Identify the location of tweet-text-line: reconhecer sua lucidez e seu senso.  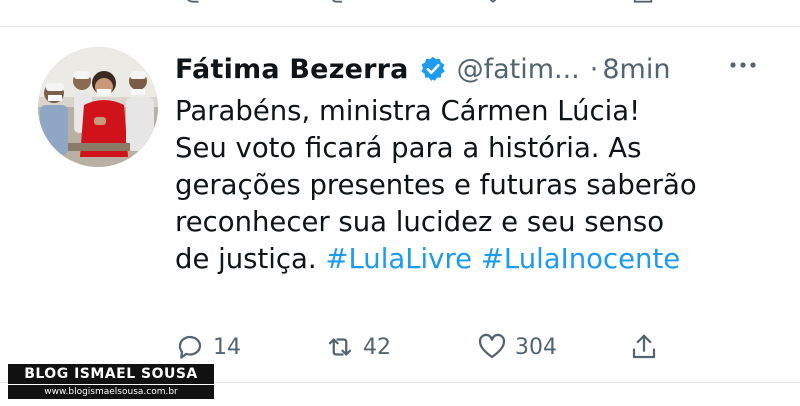
(420, 222).